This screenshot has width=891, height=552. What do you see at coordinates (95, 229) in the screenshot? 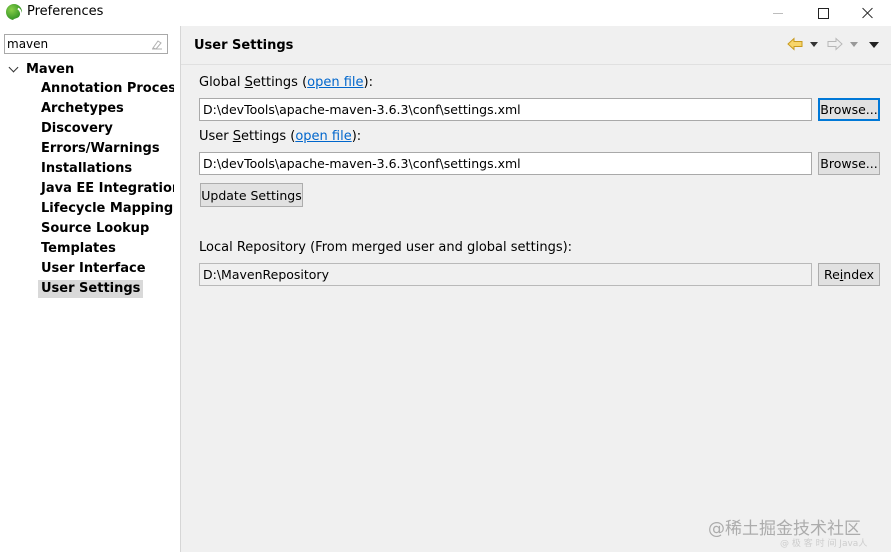
I see `tree-item-source-lookup: Source Lookup` at bounding box center [95, 229].